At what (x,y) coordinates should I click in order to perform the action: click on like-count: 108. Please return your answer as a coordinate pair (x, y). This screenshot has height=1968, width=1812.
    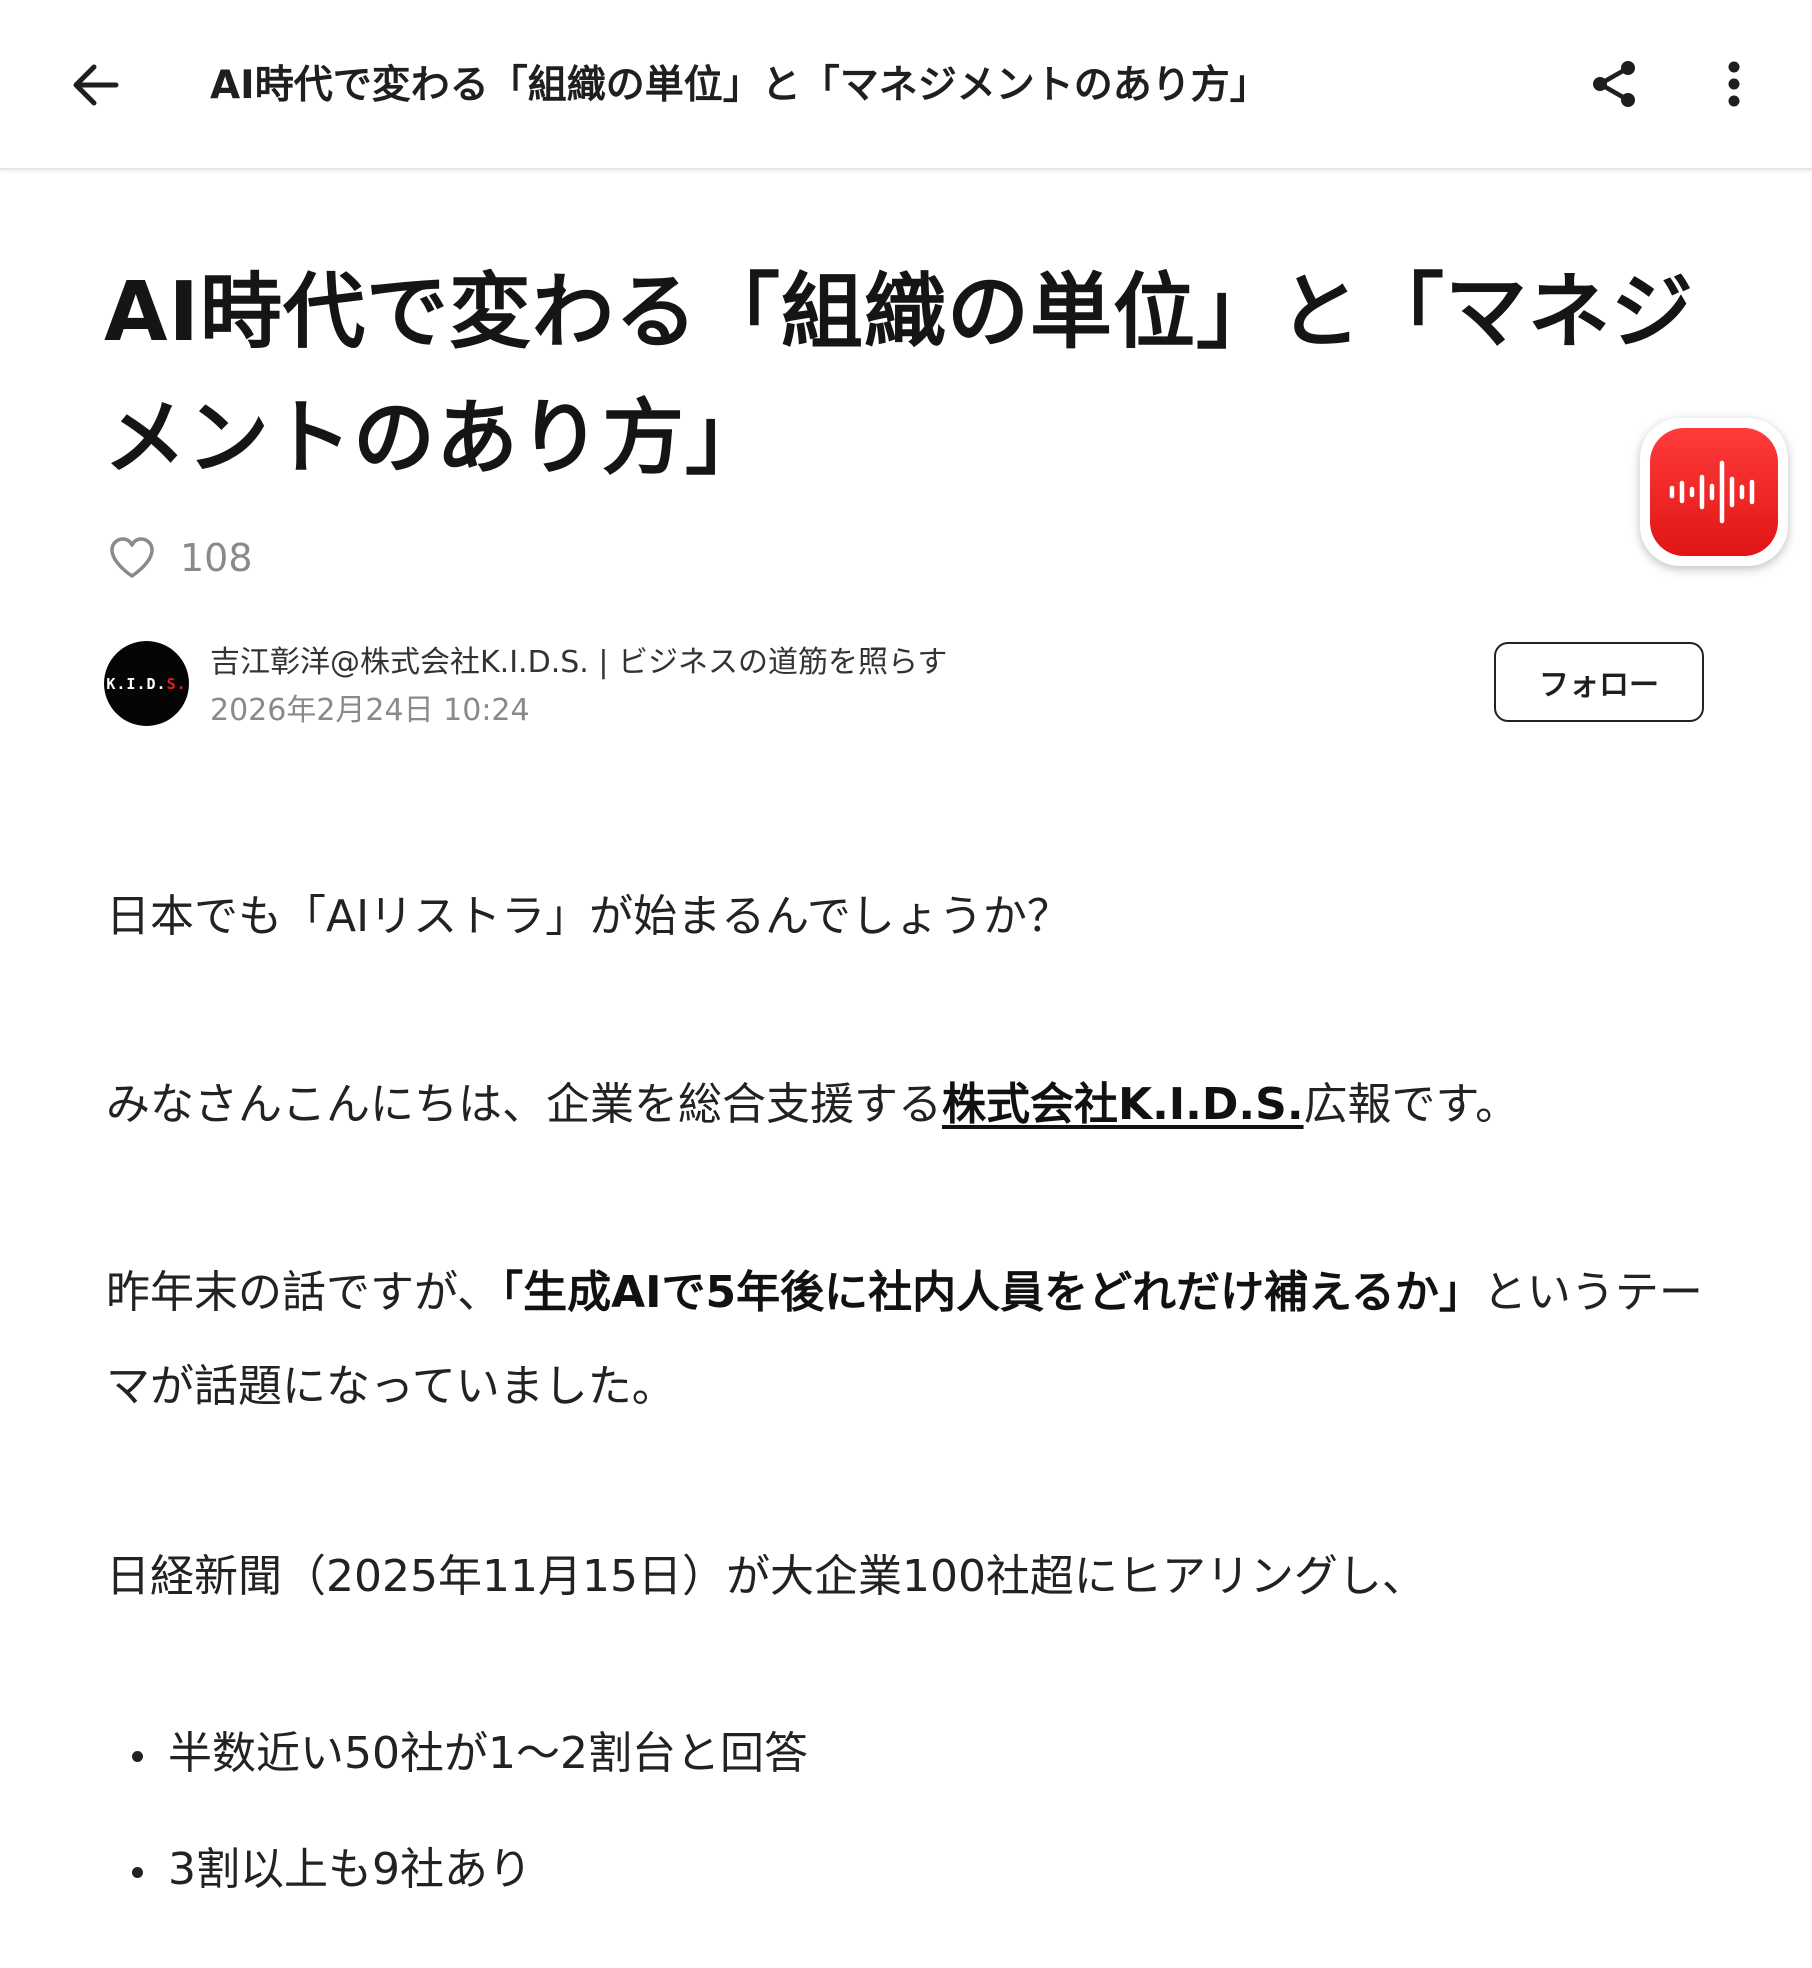
    Looking at the image, I should click on (216, 558).